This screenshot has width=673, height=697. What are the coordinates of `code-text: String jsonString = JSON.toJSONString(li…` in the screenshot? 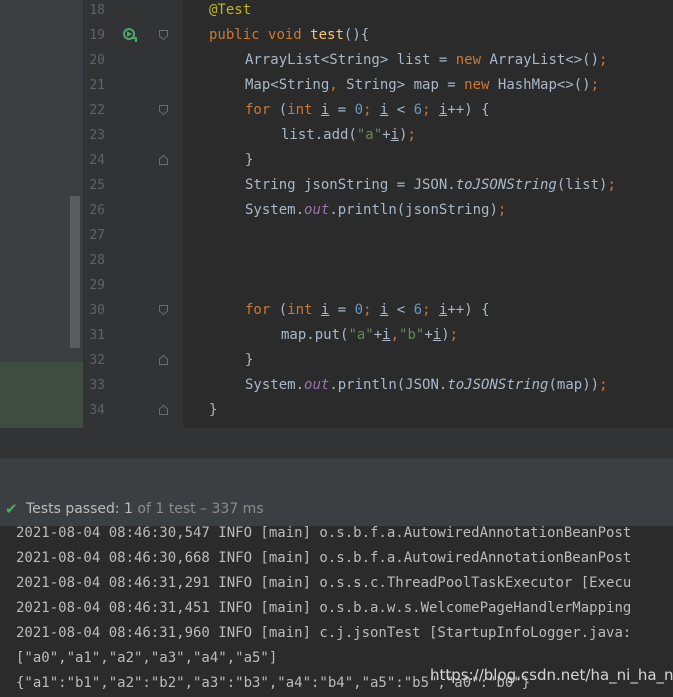 It's located at (430, 185).